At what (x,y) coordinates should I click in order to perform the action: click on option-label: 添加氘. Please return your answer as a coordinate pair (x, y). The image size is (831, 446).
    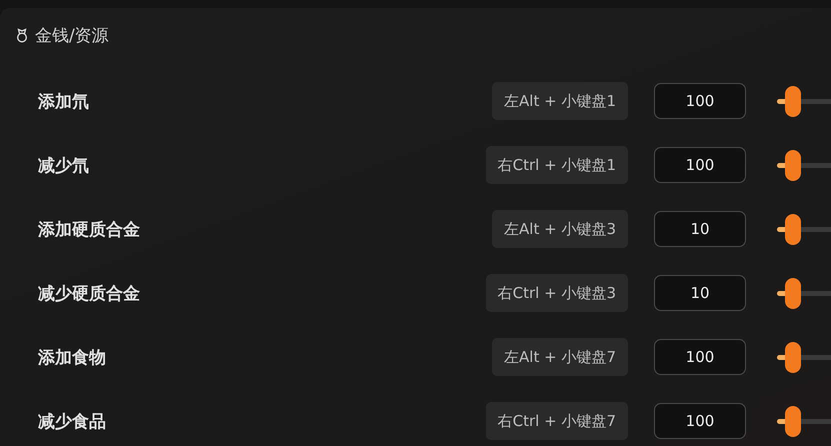
    Looking at the image, I should click on (63, 101).